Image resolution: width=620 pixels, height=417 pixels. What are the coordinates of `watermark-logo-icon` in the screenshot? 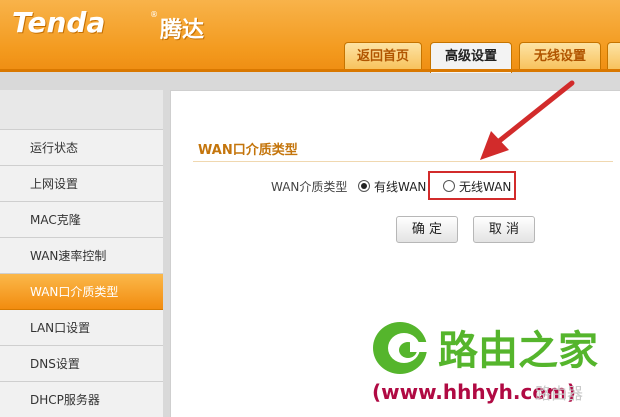 It's located at (402, 348).